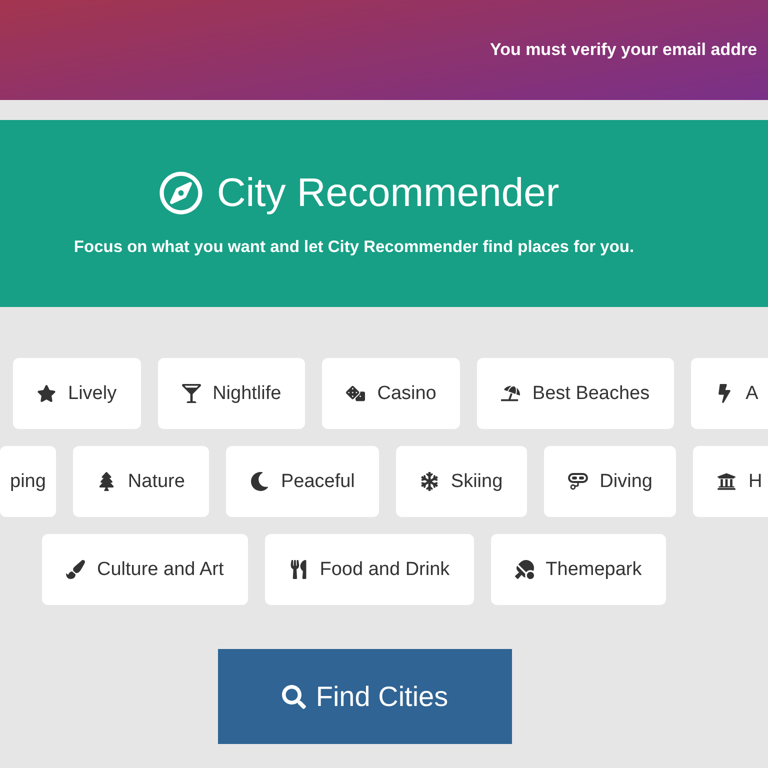 This screenshot has width=768, height=768. I want to click on snowflake-icon, so click(429, 481).